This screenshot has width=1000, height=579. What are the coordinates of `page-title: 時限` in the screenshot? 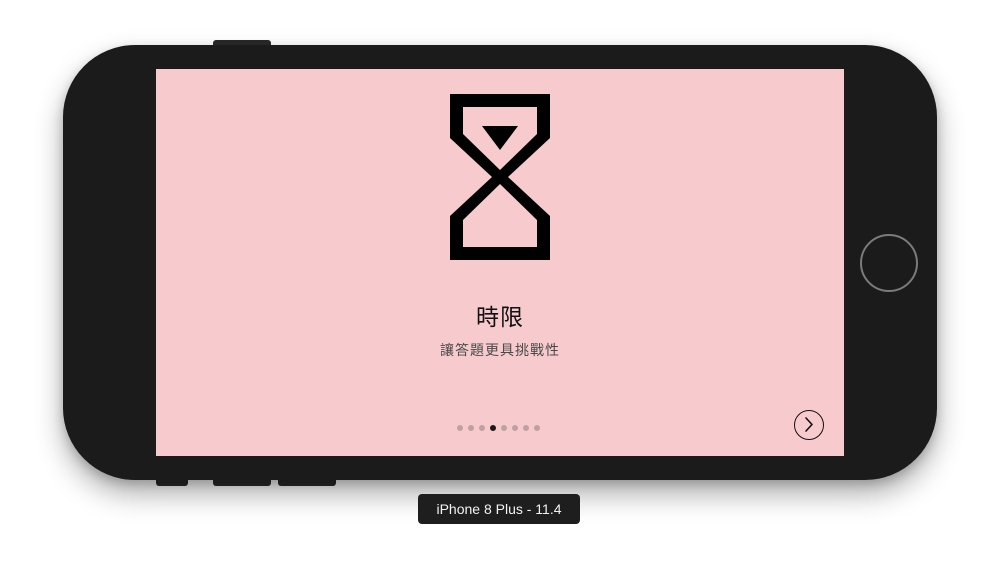 It's located at (500, 318).